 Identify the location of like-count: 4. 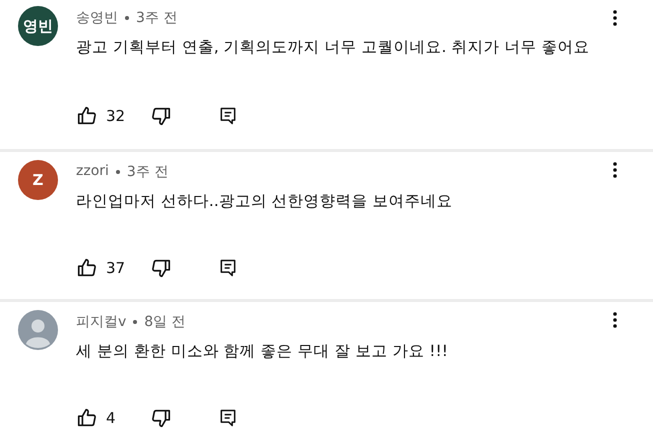
(111, 418).